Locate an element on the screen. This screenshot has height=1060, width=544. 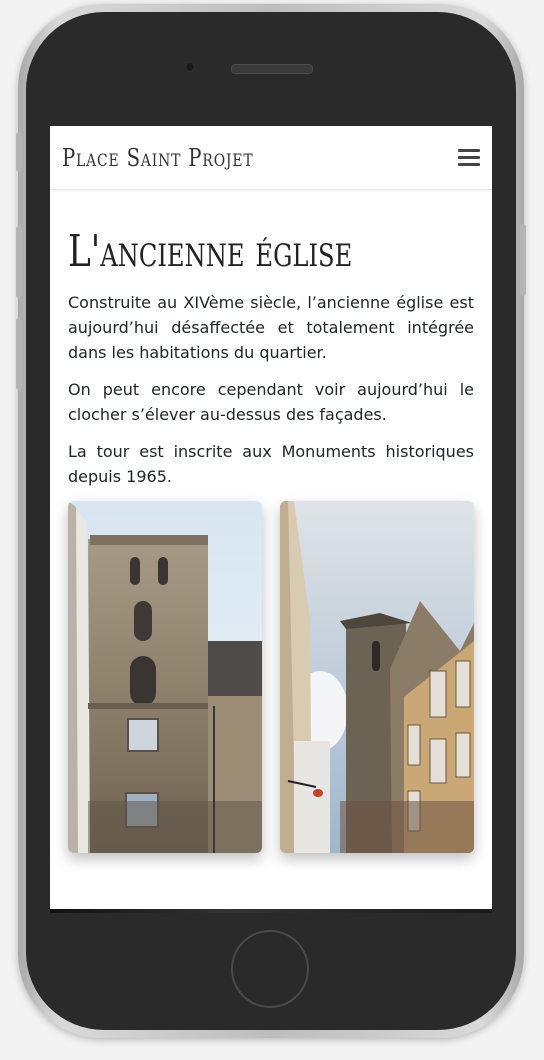
church-tower-photo is located at coordinates (165, 677).